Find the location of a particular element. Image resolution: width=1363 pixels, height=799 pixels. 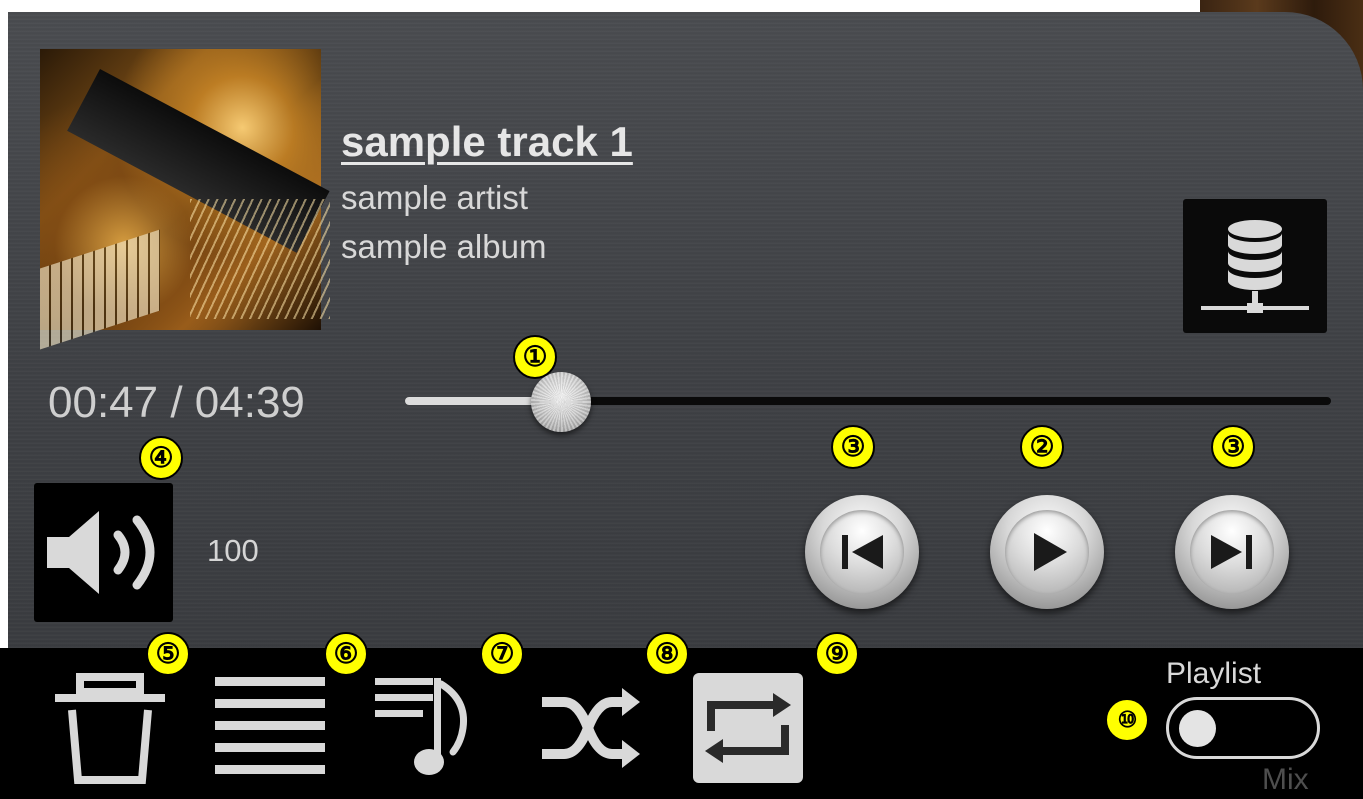

time-display: 00:47 / 04:39 is located at coordinates (176, 402).